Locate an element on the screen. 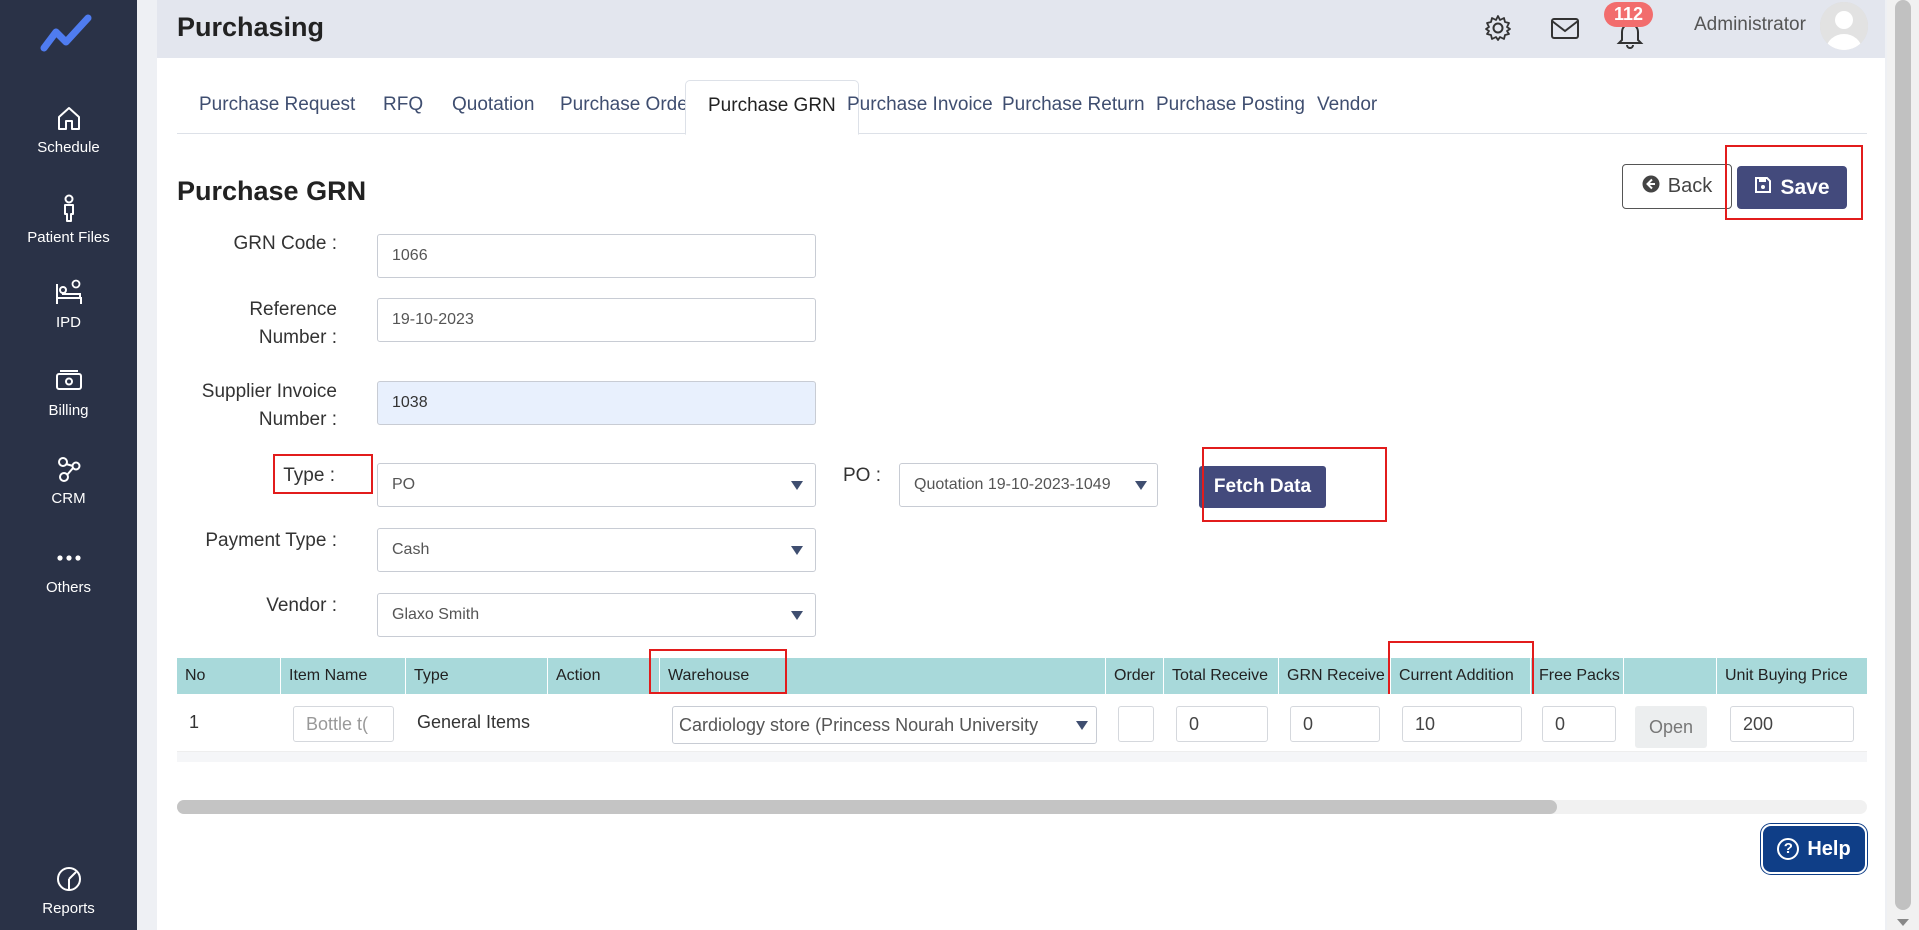 This screenshot has width=1919, height=930. vendor-label-wrap: Vendor : is located at coordinates (257, 607).